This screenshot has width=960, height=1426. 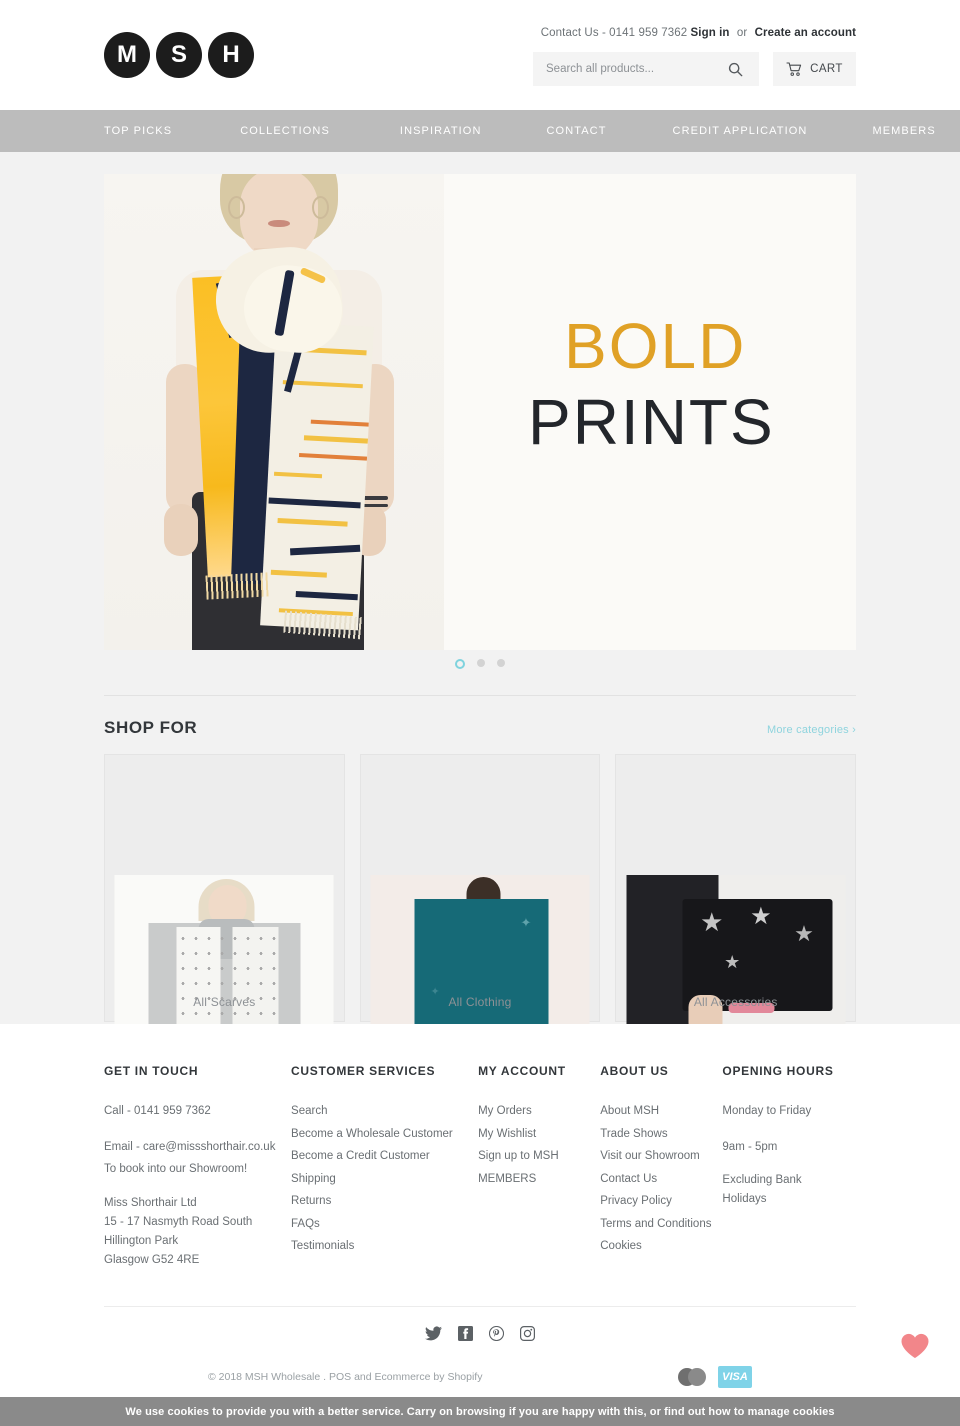 I want to click on footer-phone: Call - 0141 959 7362, so click(x=157, y=1111).